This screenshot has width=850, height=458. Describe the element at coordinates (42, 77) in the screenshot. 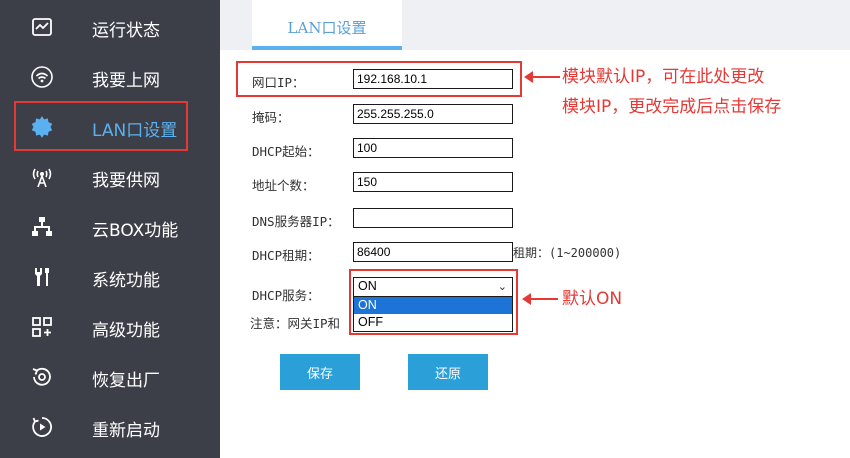

I see `wifi-icon` at that location.